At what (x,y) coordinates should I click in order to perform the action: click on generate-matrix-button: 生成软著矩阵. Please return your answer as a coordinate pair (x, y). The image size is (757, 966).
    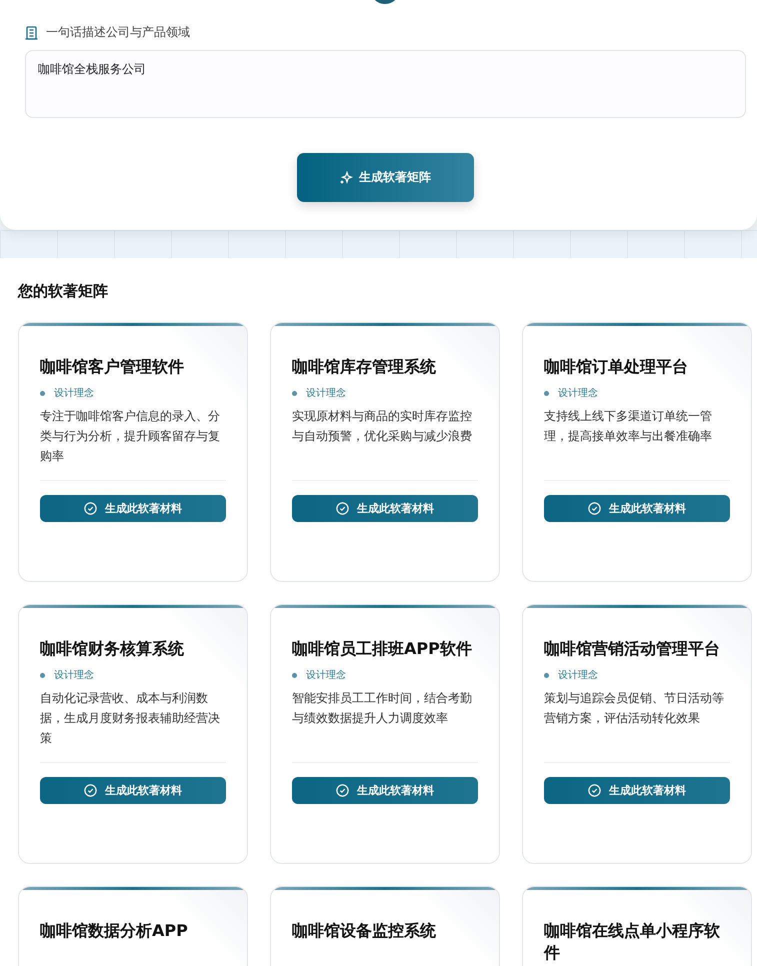
    Looking at the image, I should click on (385, 177).